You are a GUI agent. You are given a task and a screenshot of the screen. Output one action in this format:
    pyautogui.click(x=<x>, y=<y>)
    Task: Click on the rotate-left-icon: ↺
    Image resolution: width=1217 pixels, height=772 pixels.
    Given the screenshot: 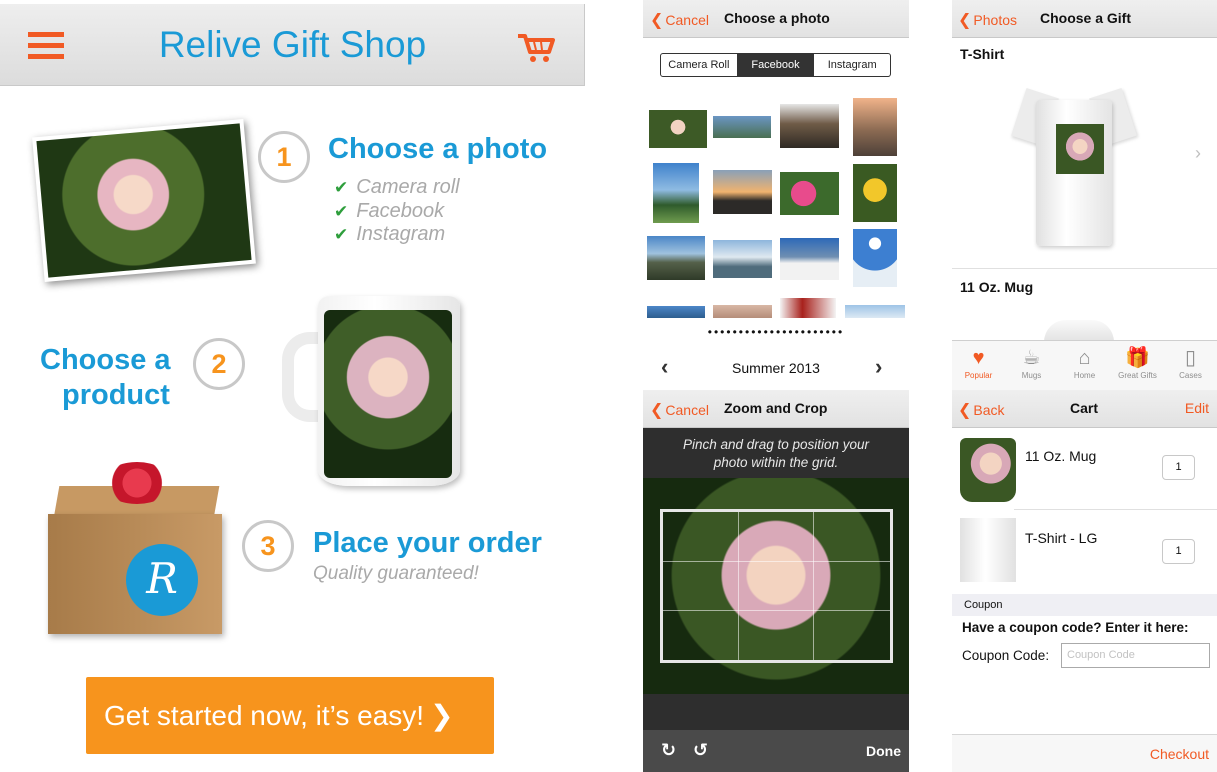 What is the action you would take?
    pyautogui.click(x=700, y=750)
    